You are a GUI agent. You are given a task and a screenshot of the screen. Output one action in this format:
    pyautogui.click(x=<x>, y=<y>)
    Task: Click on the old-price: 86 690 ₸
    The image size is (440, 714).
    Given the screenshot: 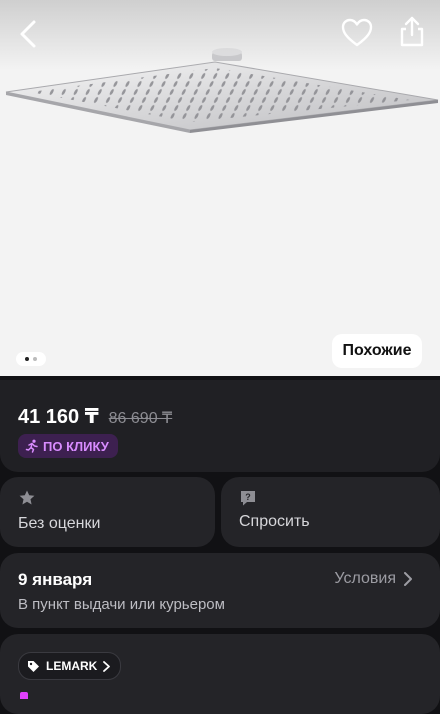 What is the action you would take?
    pyautogui.click(x=140, y=418)
    